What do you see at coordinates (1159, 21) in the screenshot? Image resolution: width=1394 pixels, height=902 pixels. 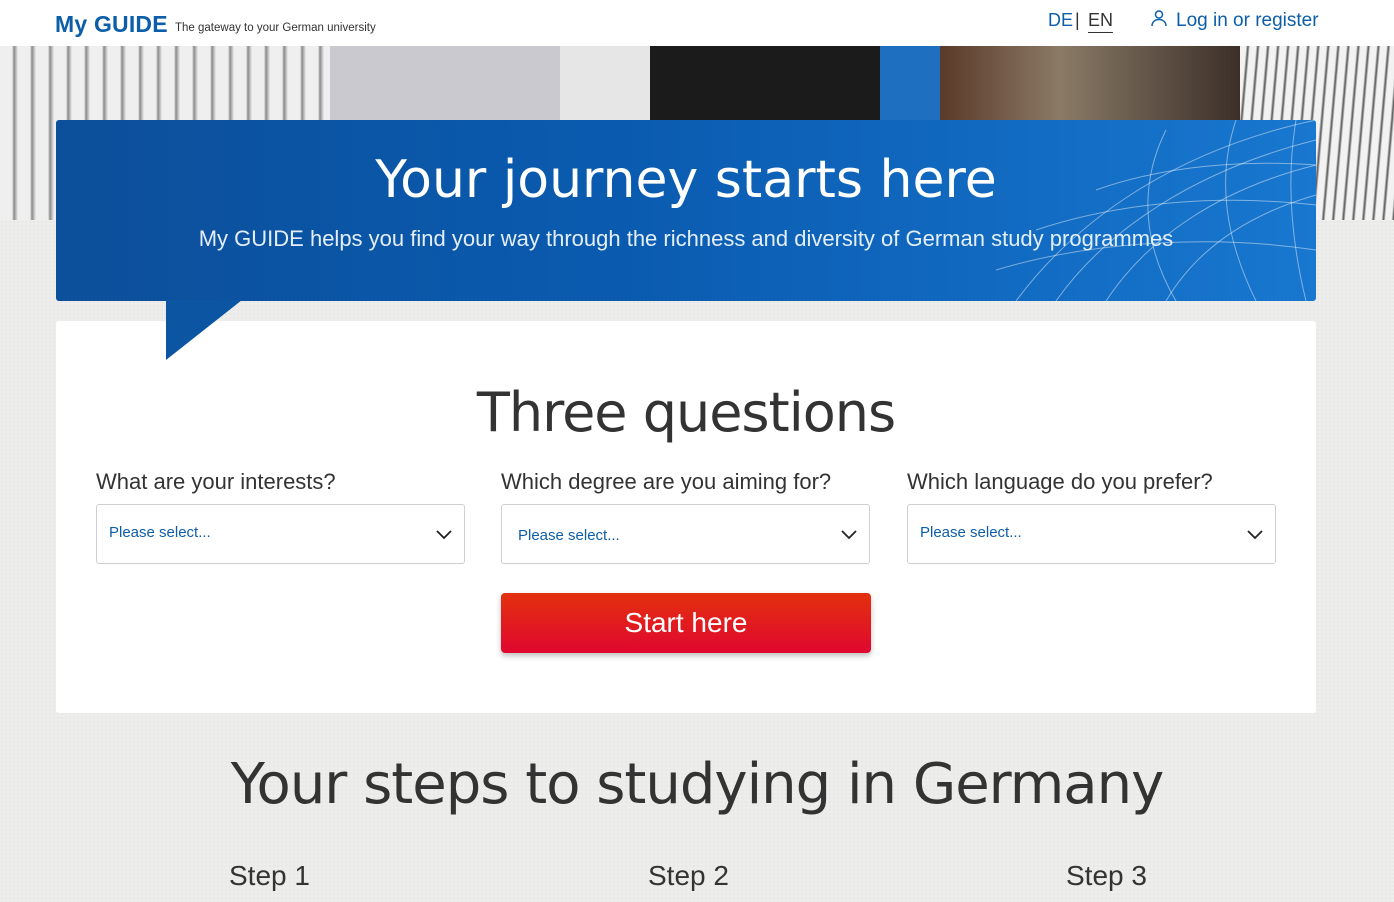 I see `user-icon` at bounding box center [1159, 21].